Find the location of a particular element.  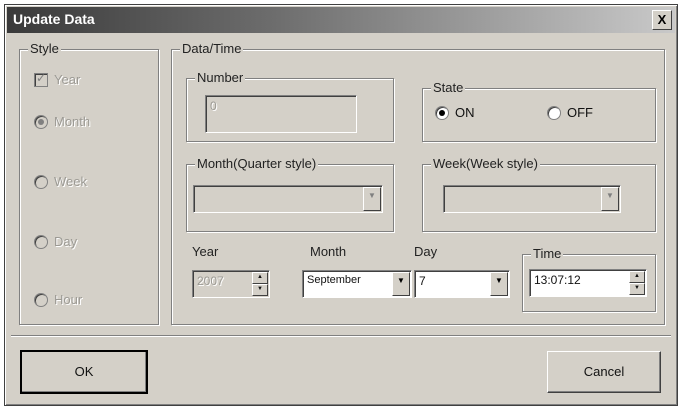

month-quarter-legend: Month(Quarter style) is located at coordinates (257, 163).